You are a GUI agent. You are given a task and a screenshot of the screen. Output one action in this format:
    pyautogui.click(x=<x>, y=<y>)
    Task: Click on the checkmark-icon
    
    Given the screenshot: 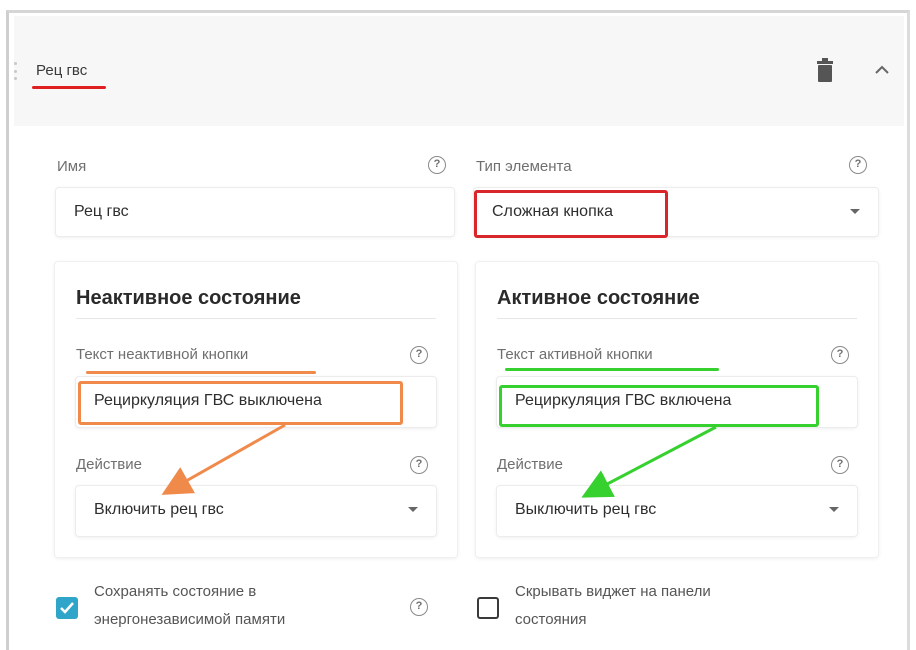 What is the action you would take?
    pyautogui.click(x=67, y=608)
    